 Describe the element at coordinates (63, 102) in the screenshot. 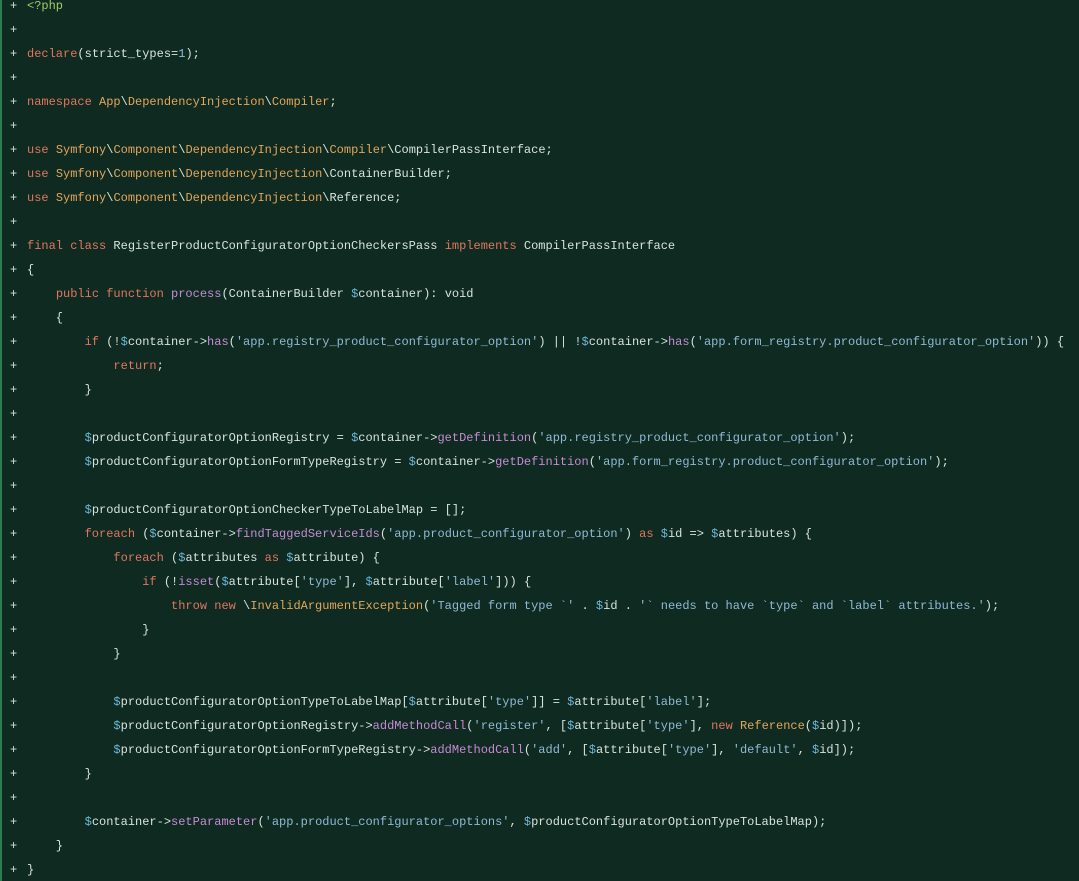

I see `code-token: namespace` at that location.